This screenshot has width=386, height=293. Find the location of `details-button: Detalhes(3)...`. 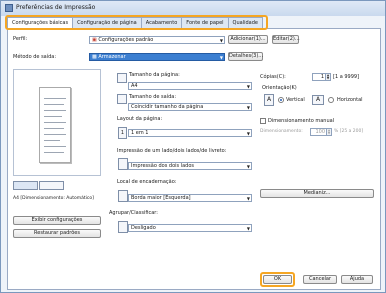

details-button: Detalhes(3)... is located at coordinates (245, 56).